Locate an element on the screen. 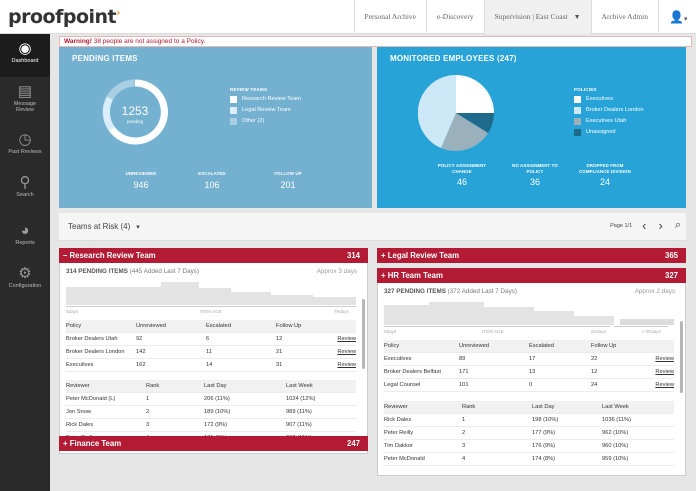 Image resolution: width=696 pixels, height=491 pixels. table-cell: 1036 (11%) is located at coordinates (616, 420).